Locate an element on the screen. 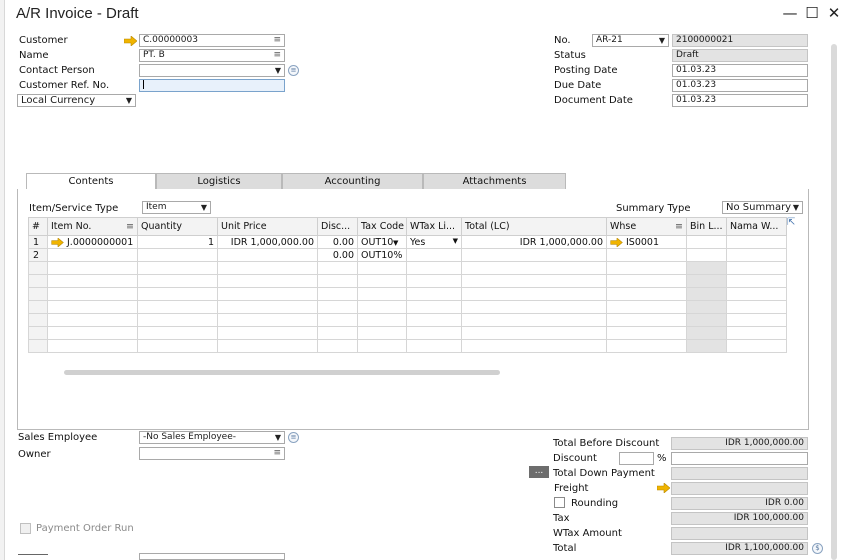 The height and width of the screenshot is (560, 859). total-field: IDR 1,100,000.00 is located at coordinates (739, 548).